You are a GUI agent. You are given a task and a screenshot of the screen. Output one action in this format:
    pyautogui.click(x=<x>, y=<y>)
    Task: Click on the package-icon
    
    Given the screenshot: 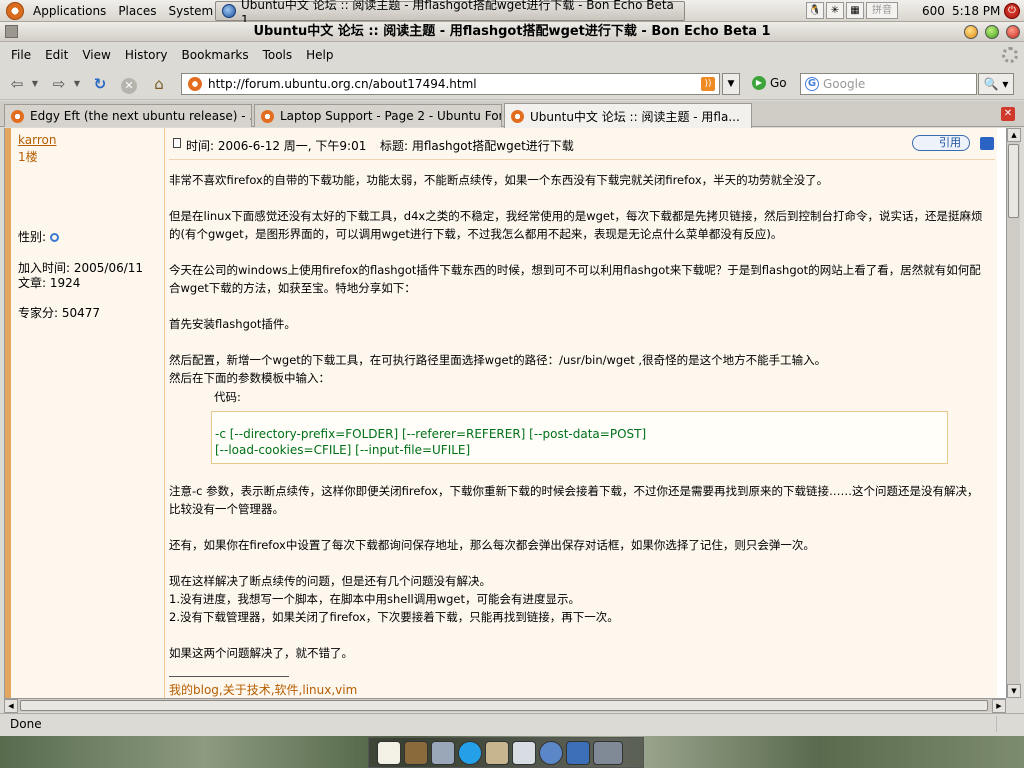 What is the action you would take?
    pyautogui.click(x=497, y=752)
    